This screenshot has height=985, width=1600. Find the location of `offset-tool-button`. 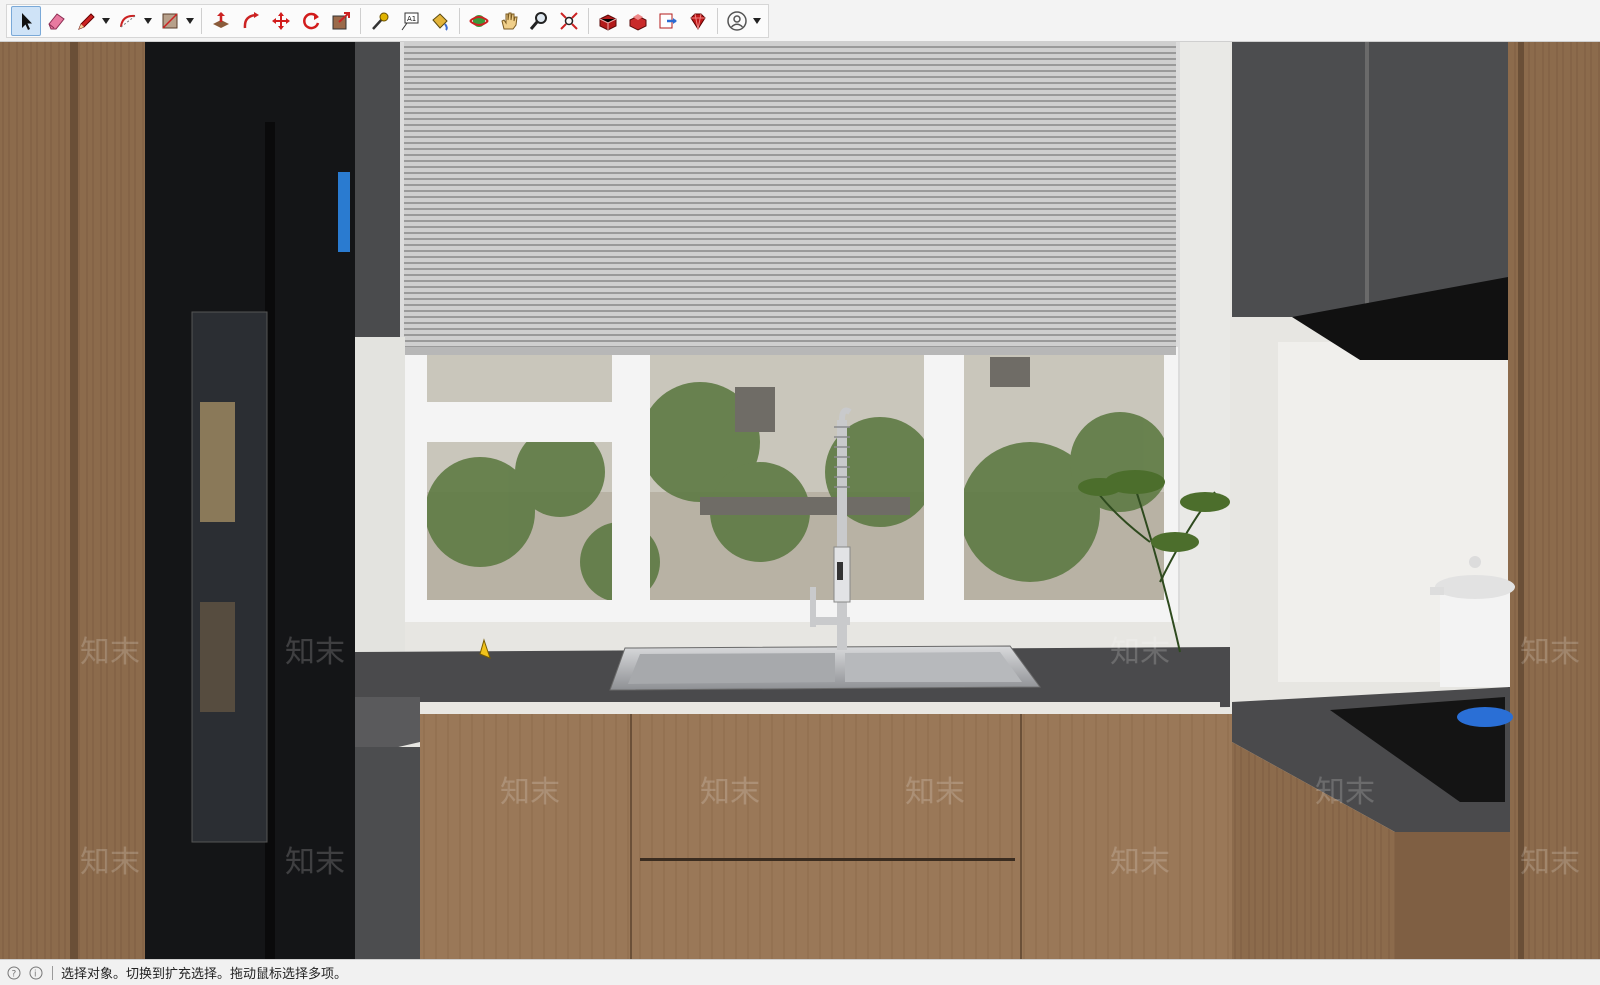

offset-tool-button is located at coordinates (251, 21).